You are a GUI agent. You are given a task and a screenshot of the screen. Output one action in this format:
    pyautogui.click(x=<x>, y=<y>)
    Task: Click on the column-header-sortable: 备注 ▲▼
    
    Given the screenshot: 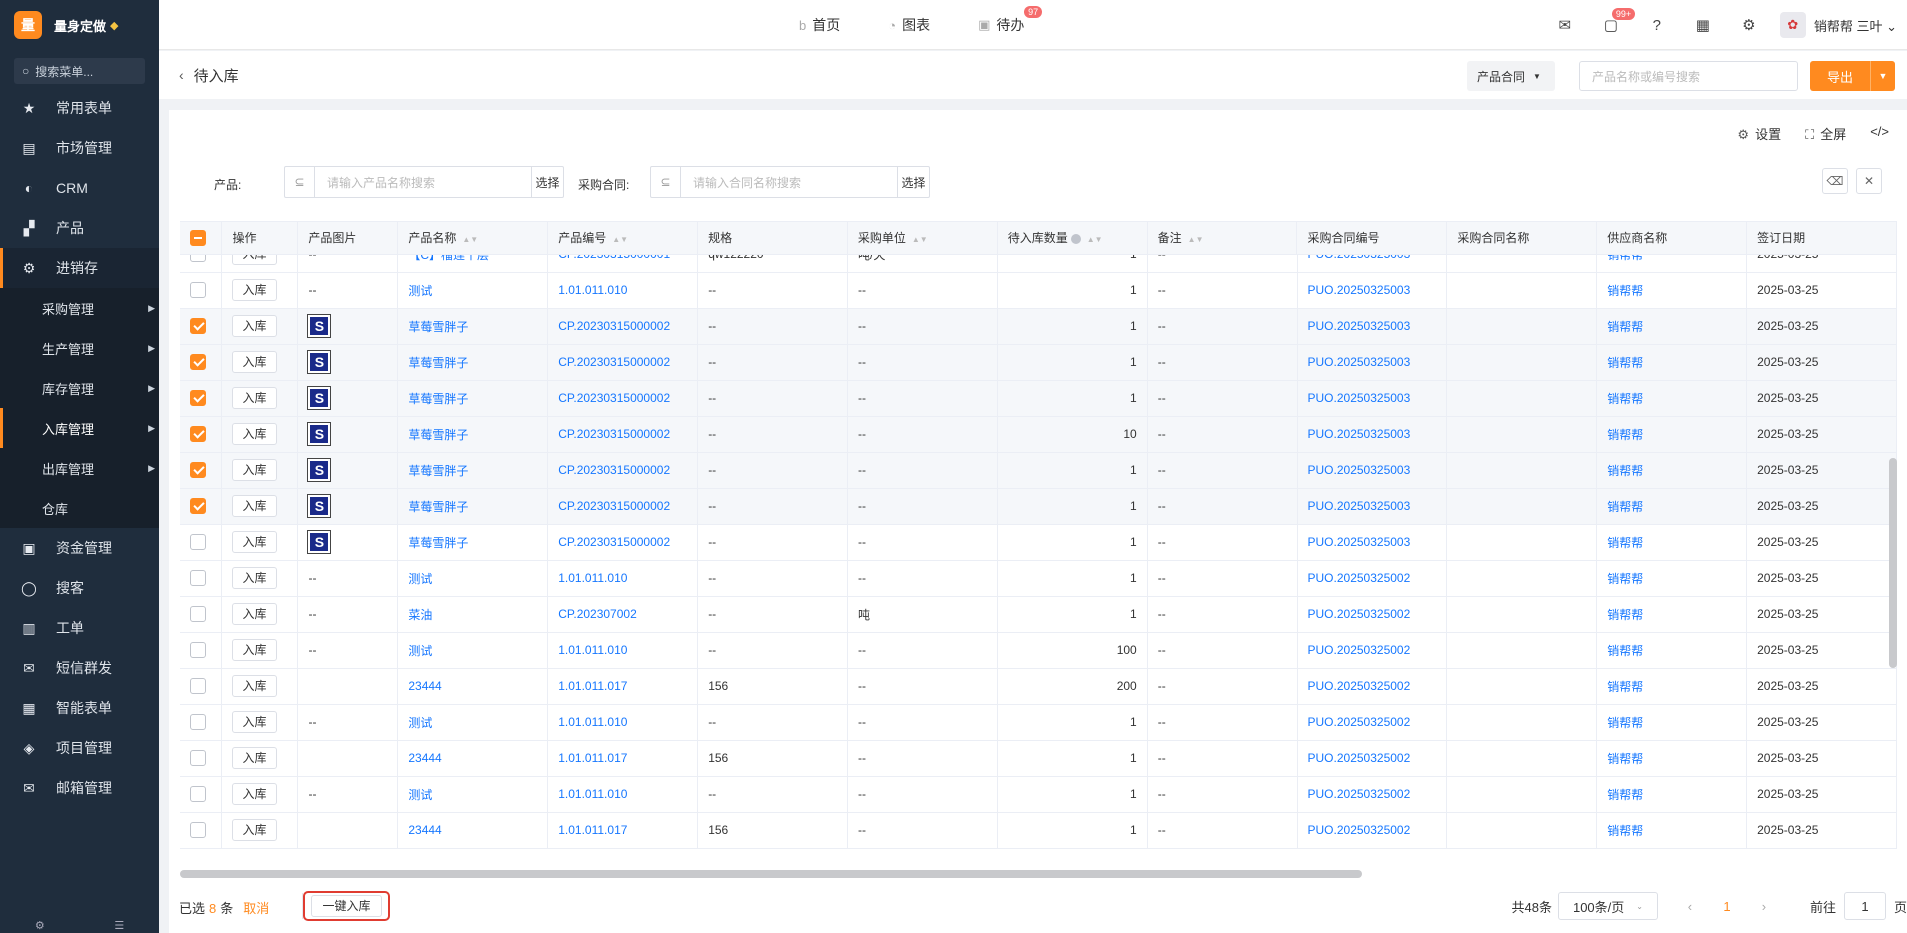 What is the action you would take?
    pyautogui.click(x=1222, y=238)
    